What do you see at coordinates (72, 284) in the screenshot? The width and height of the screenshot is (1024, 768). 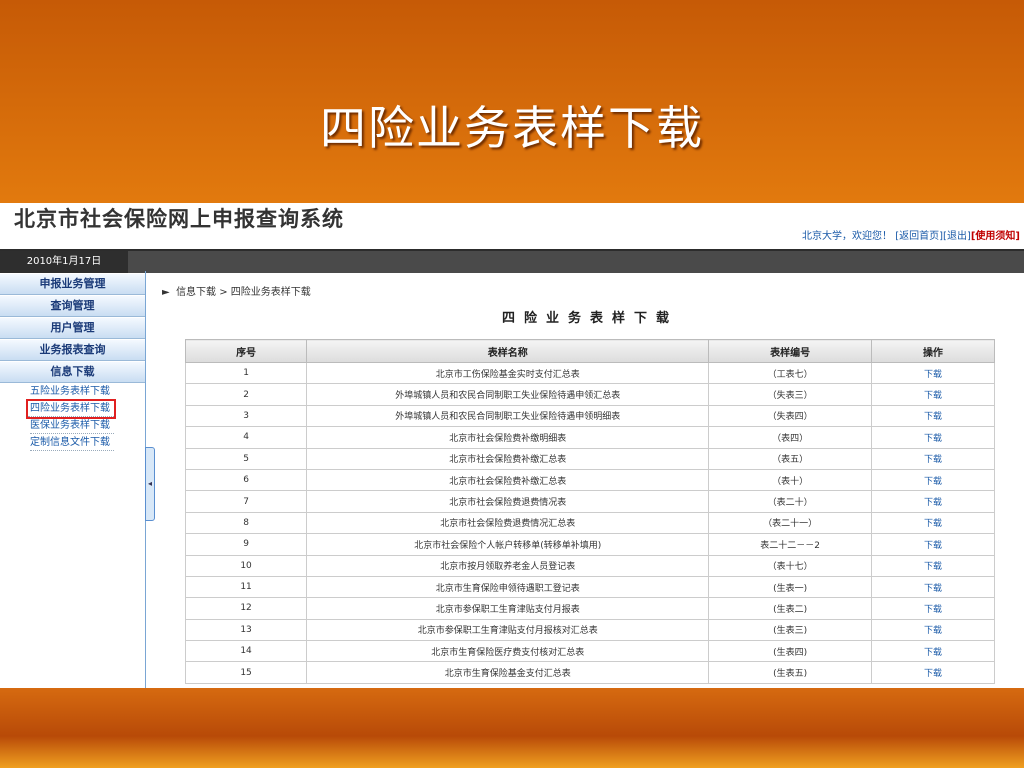 I see `menu-item-declare: 申报业务管理` at bounding box center [72, 284].